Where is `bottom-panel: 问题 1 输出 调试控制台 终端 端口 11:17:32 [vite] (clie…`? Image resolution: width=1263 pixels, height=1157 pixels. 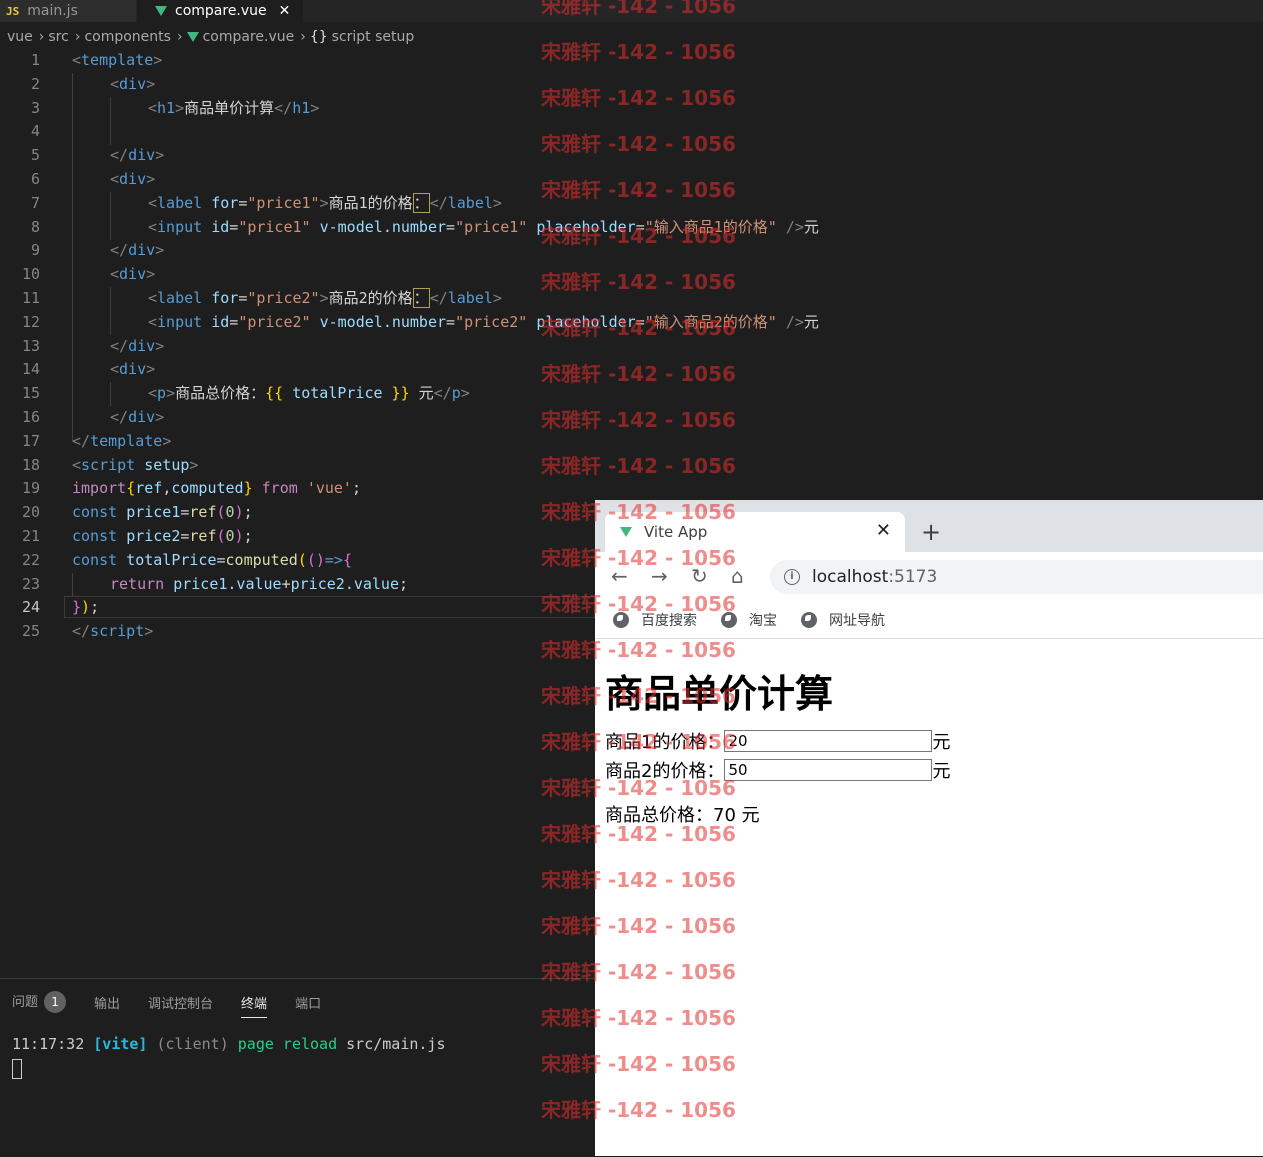 bottom-panel: 问题 1 输出 调试控制台 终端 端口 11:17:32 [vite] (clie… is located at coordinates (297, 1067).